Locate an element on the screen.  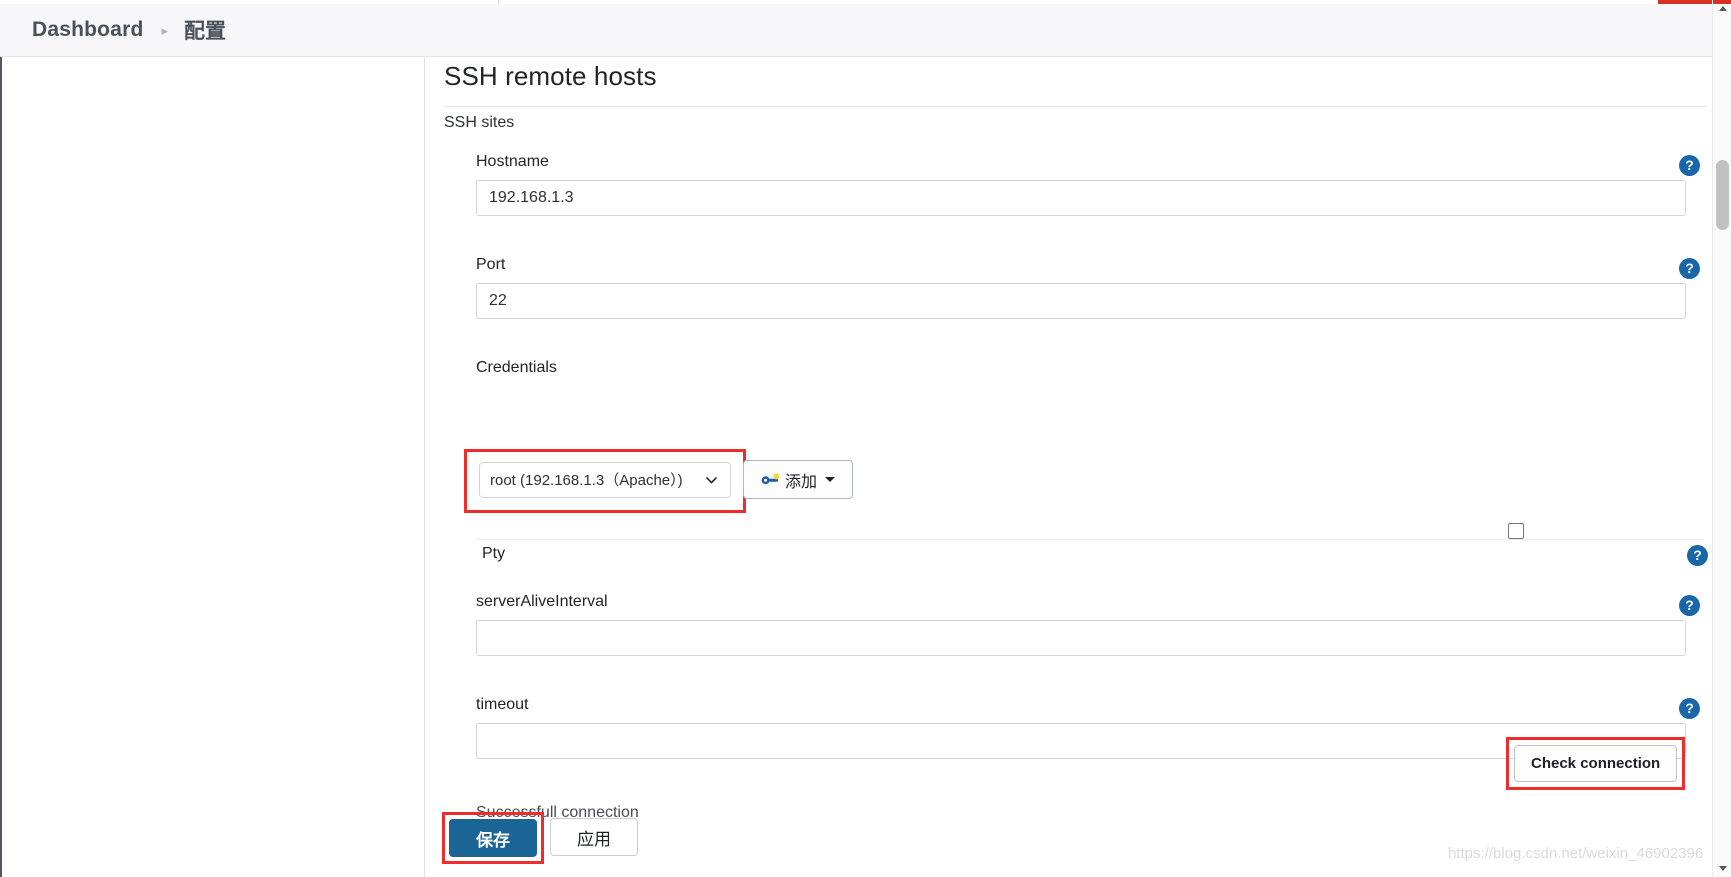
add-credential-label: 添加 is located at coordinates (800, 482).